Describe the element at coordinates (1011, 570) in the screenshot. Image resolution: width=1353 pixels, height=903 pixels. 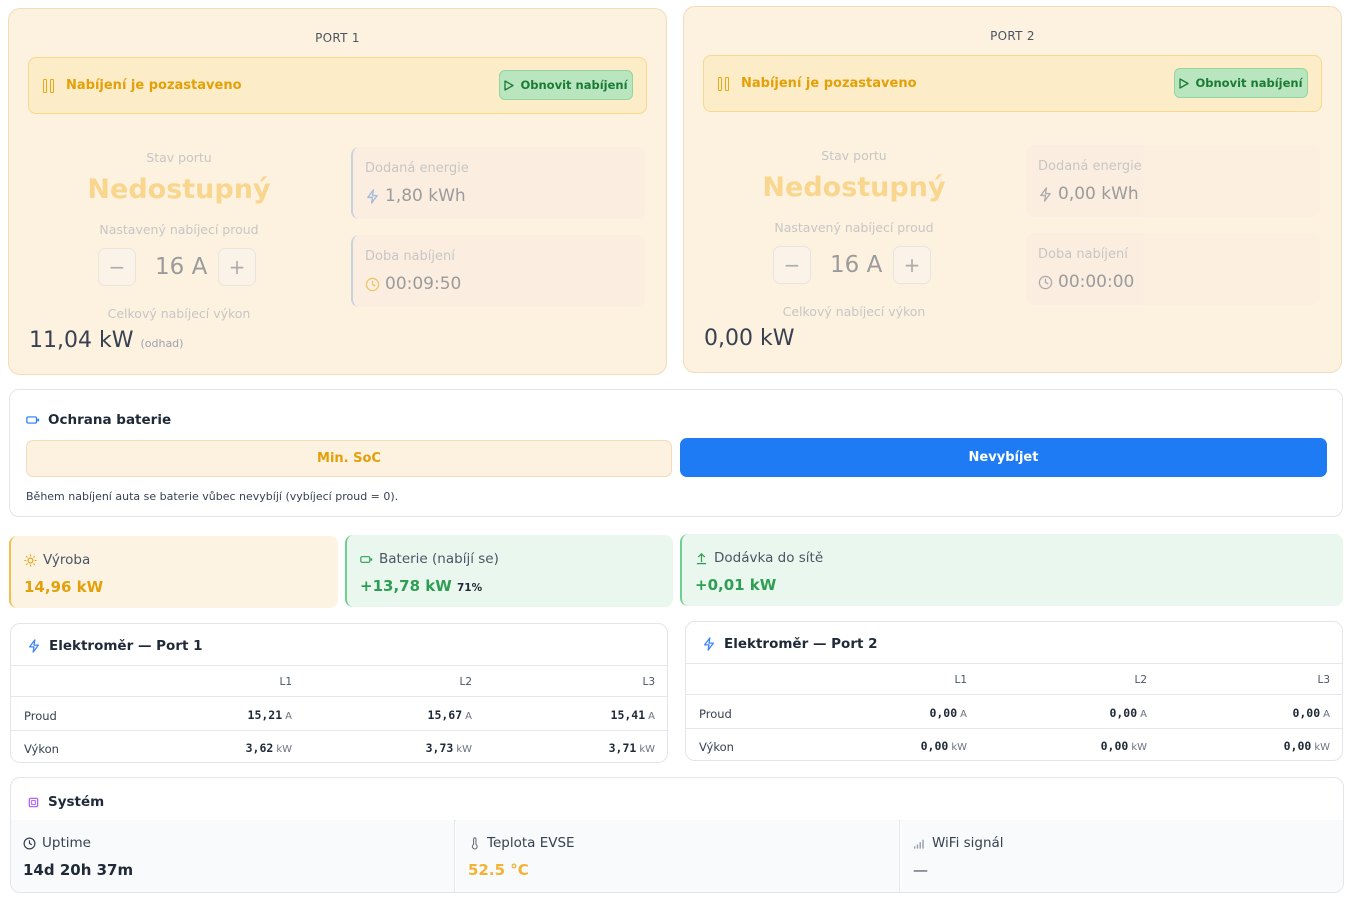
I see `grid-export-stat: Dodávka do sítě +0,01 kW` at that location.